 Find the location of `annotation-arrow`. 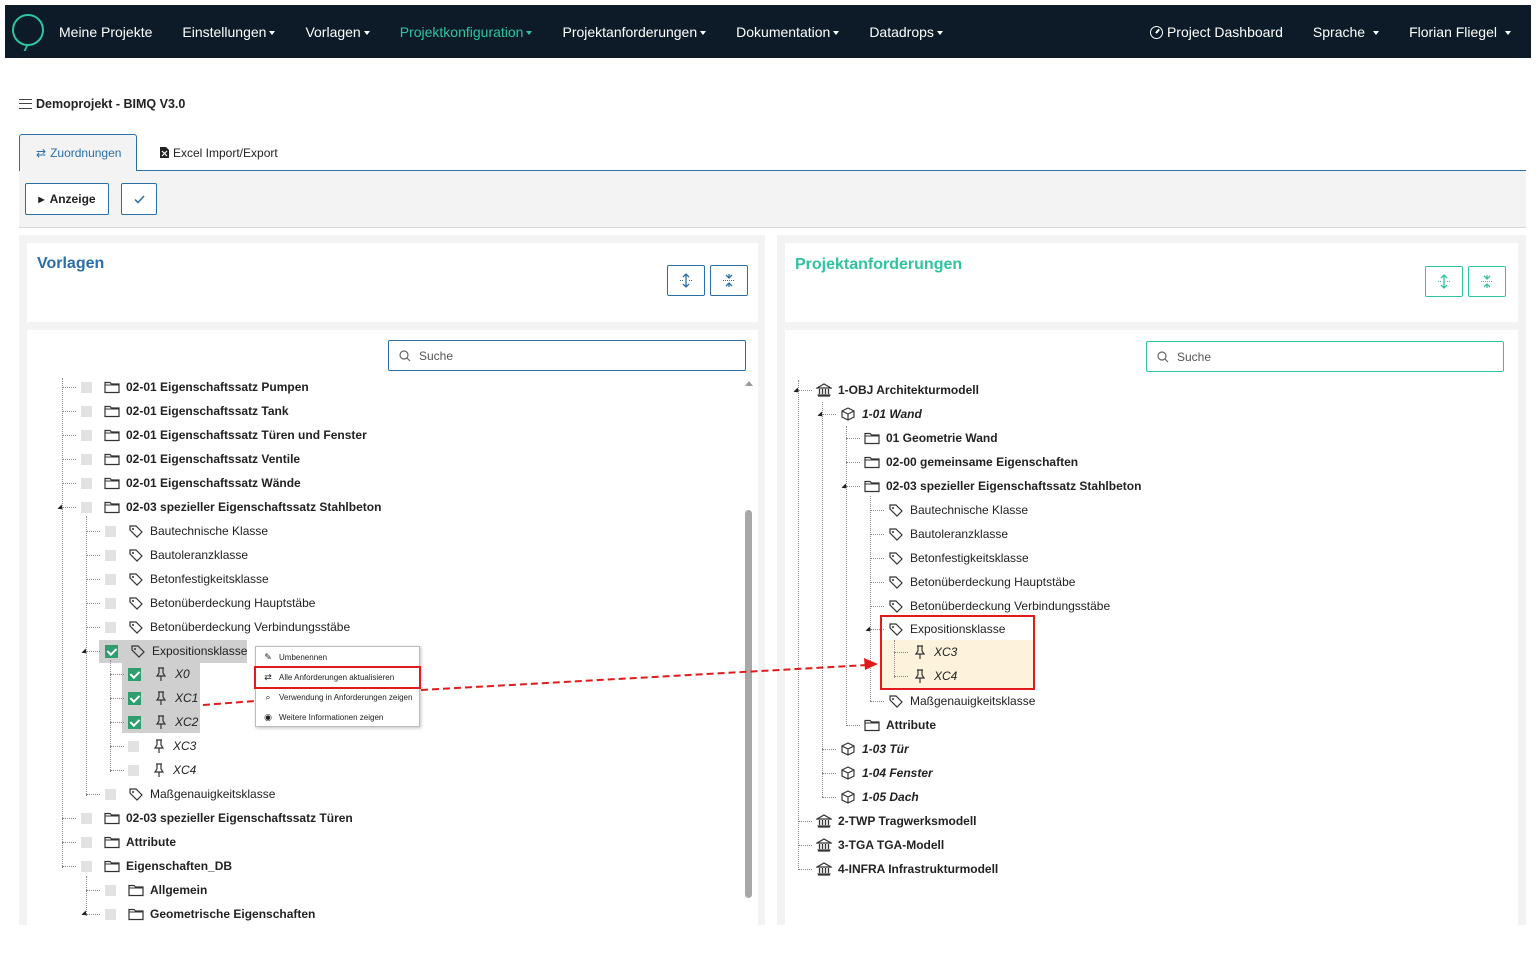

annotation-arrow is located at coordinates (540, 682).